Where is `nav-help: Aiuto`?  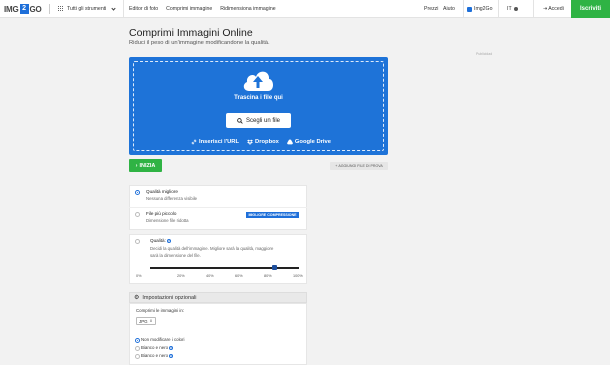
nav-help: Aiuto is located at coordinates (449, 9).